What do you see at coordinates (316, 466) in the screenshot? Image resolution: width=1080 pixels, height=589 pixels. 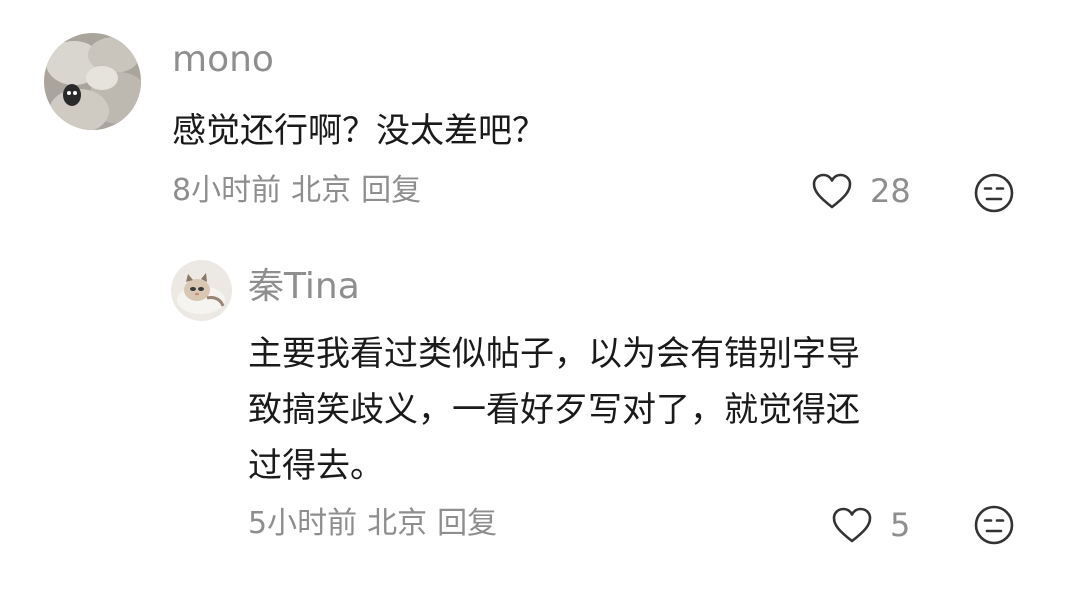 I see `comment-text-line: 过得去。` at bounding box center [316, 466].